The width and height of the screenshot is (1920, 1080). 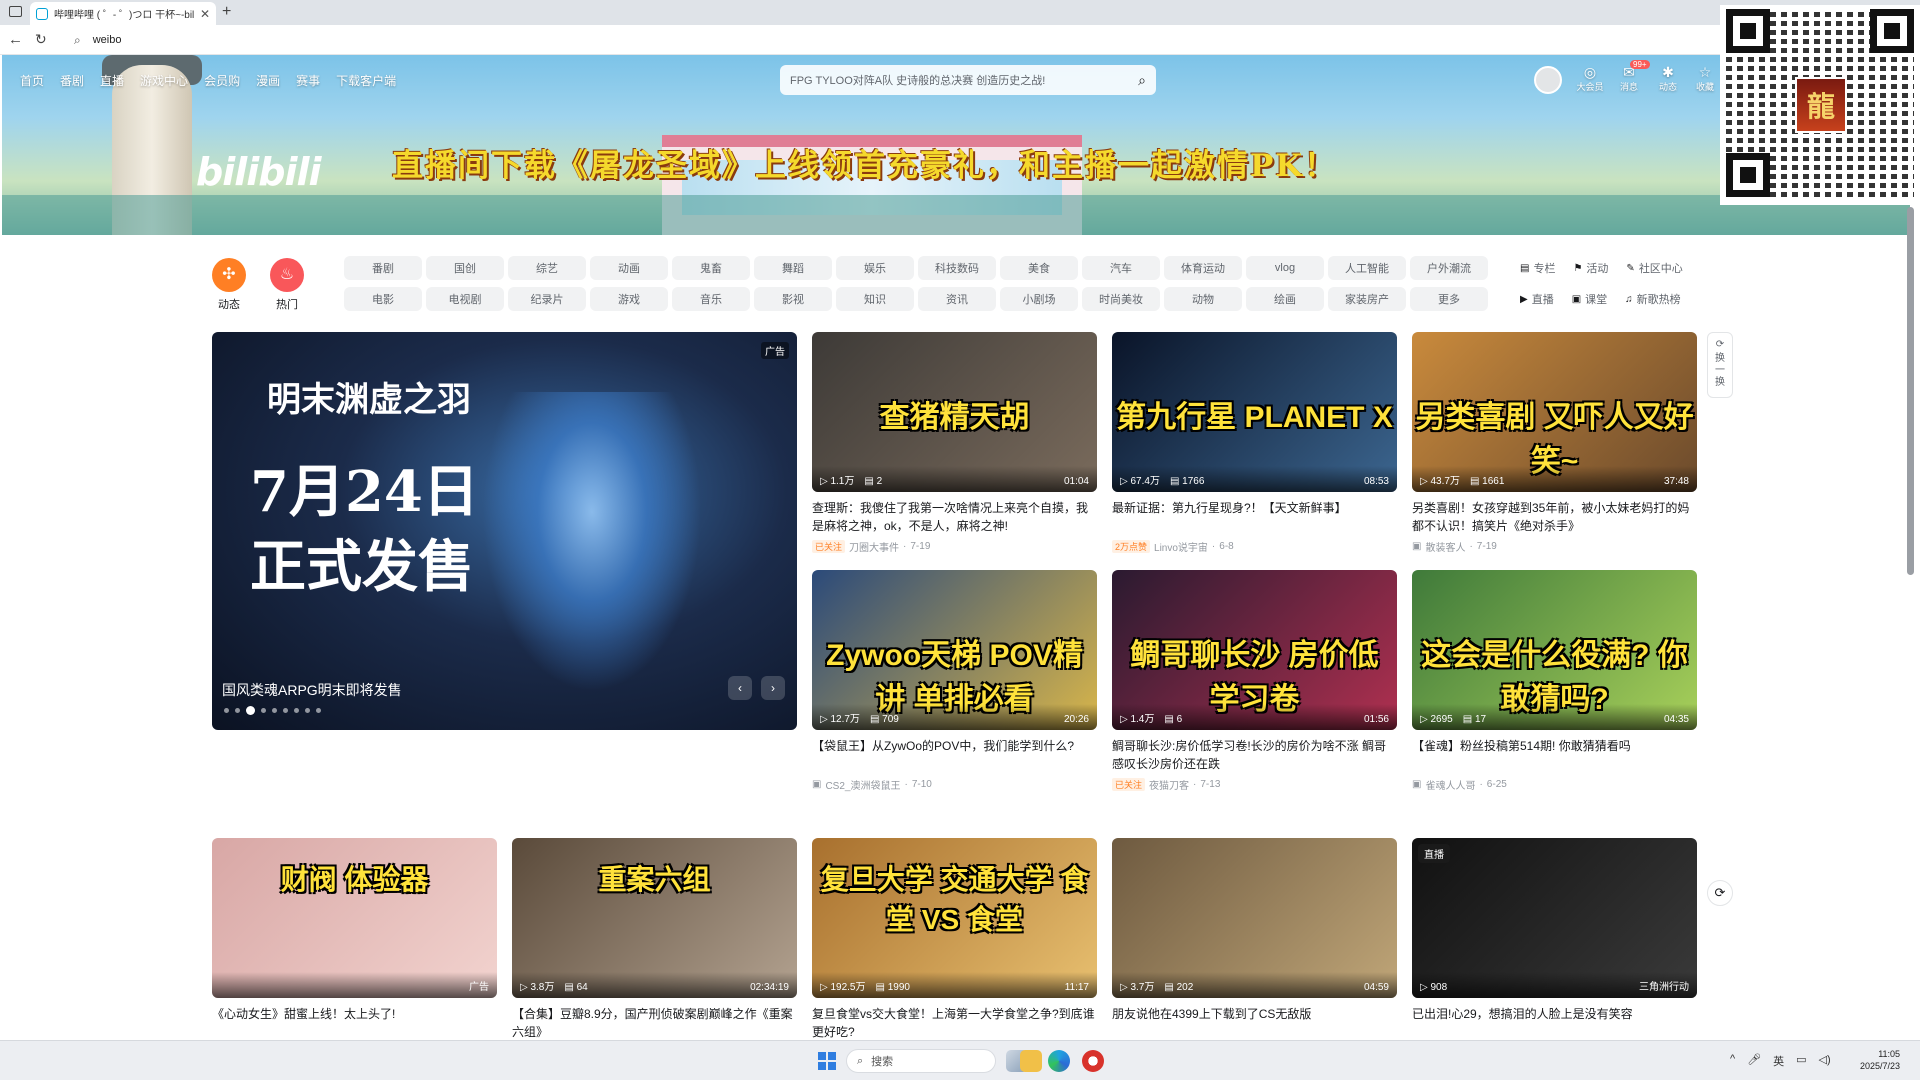 What do you see at coordinates (954, 412) in the screenshot?
I see `video-thumbnail: 查猪精天胡 ▷ 1.1万 ▤ 2 01:04` at bounding box center [954, 412].